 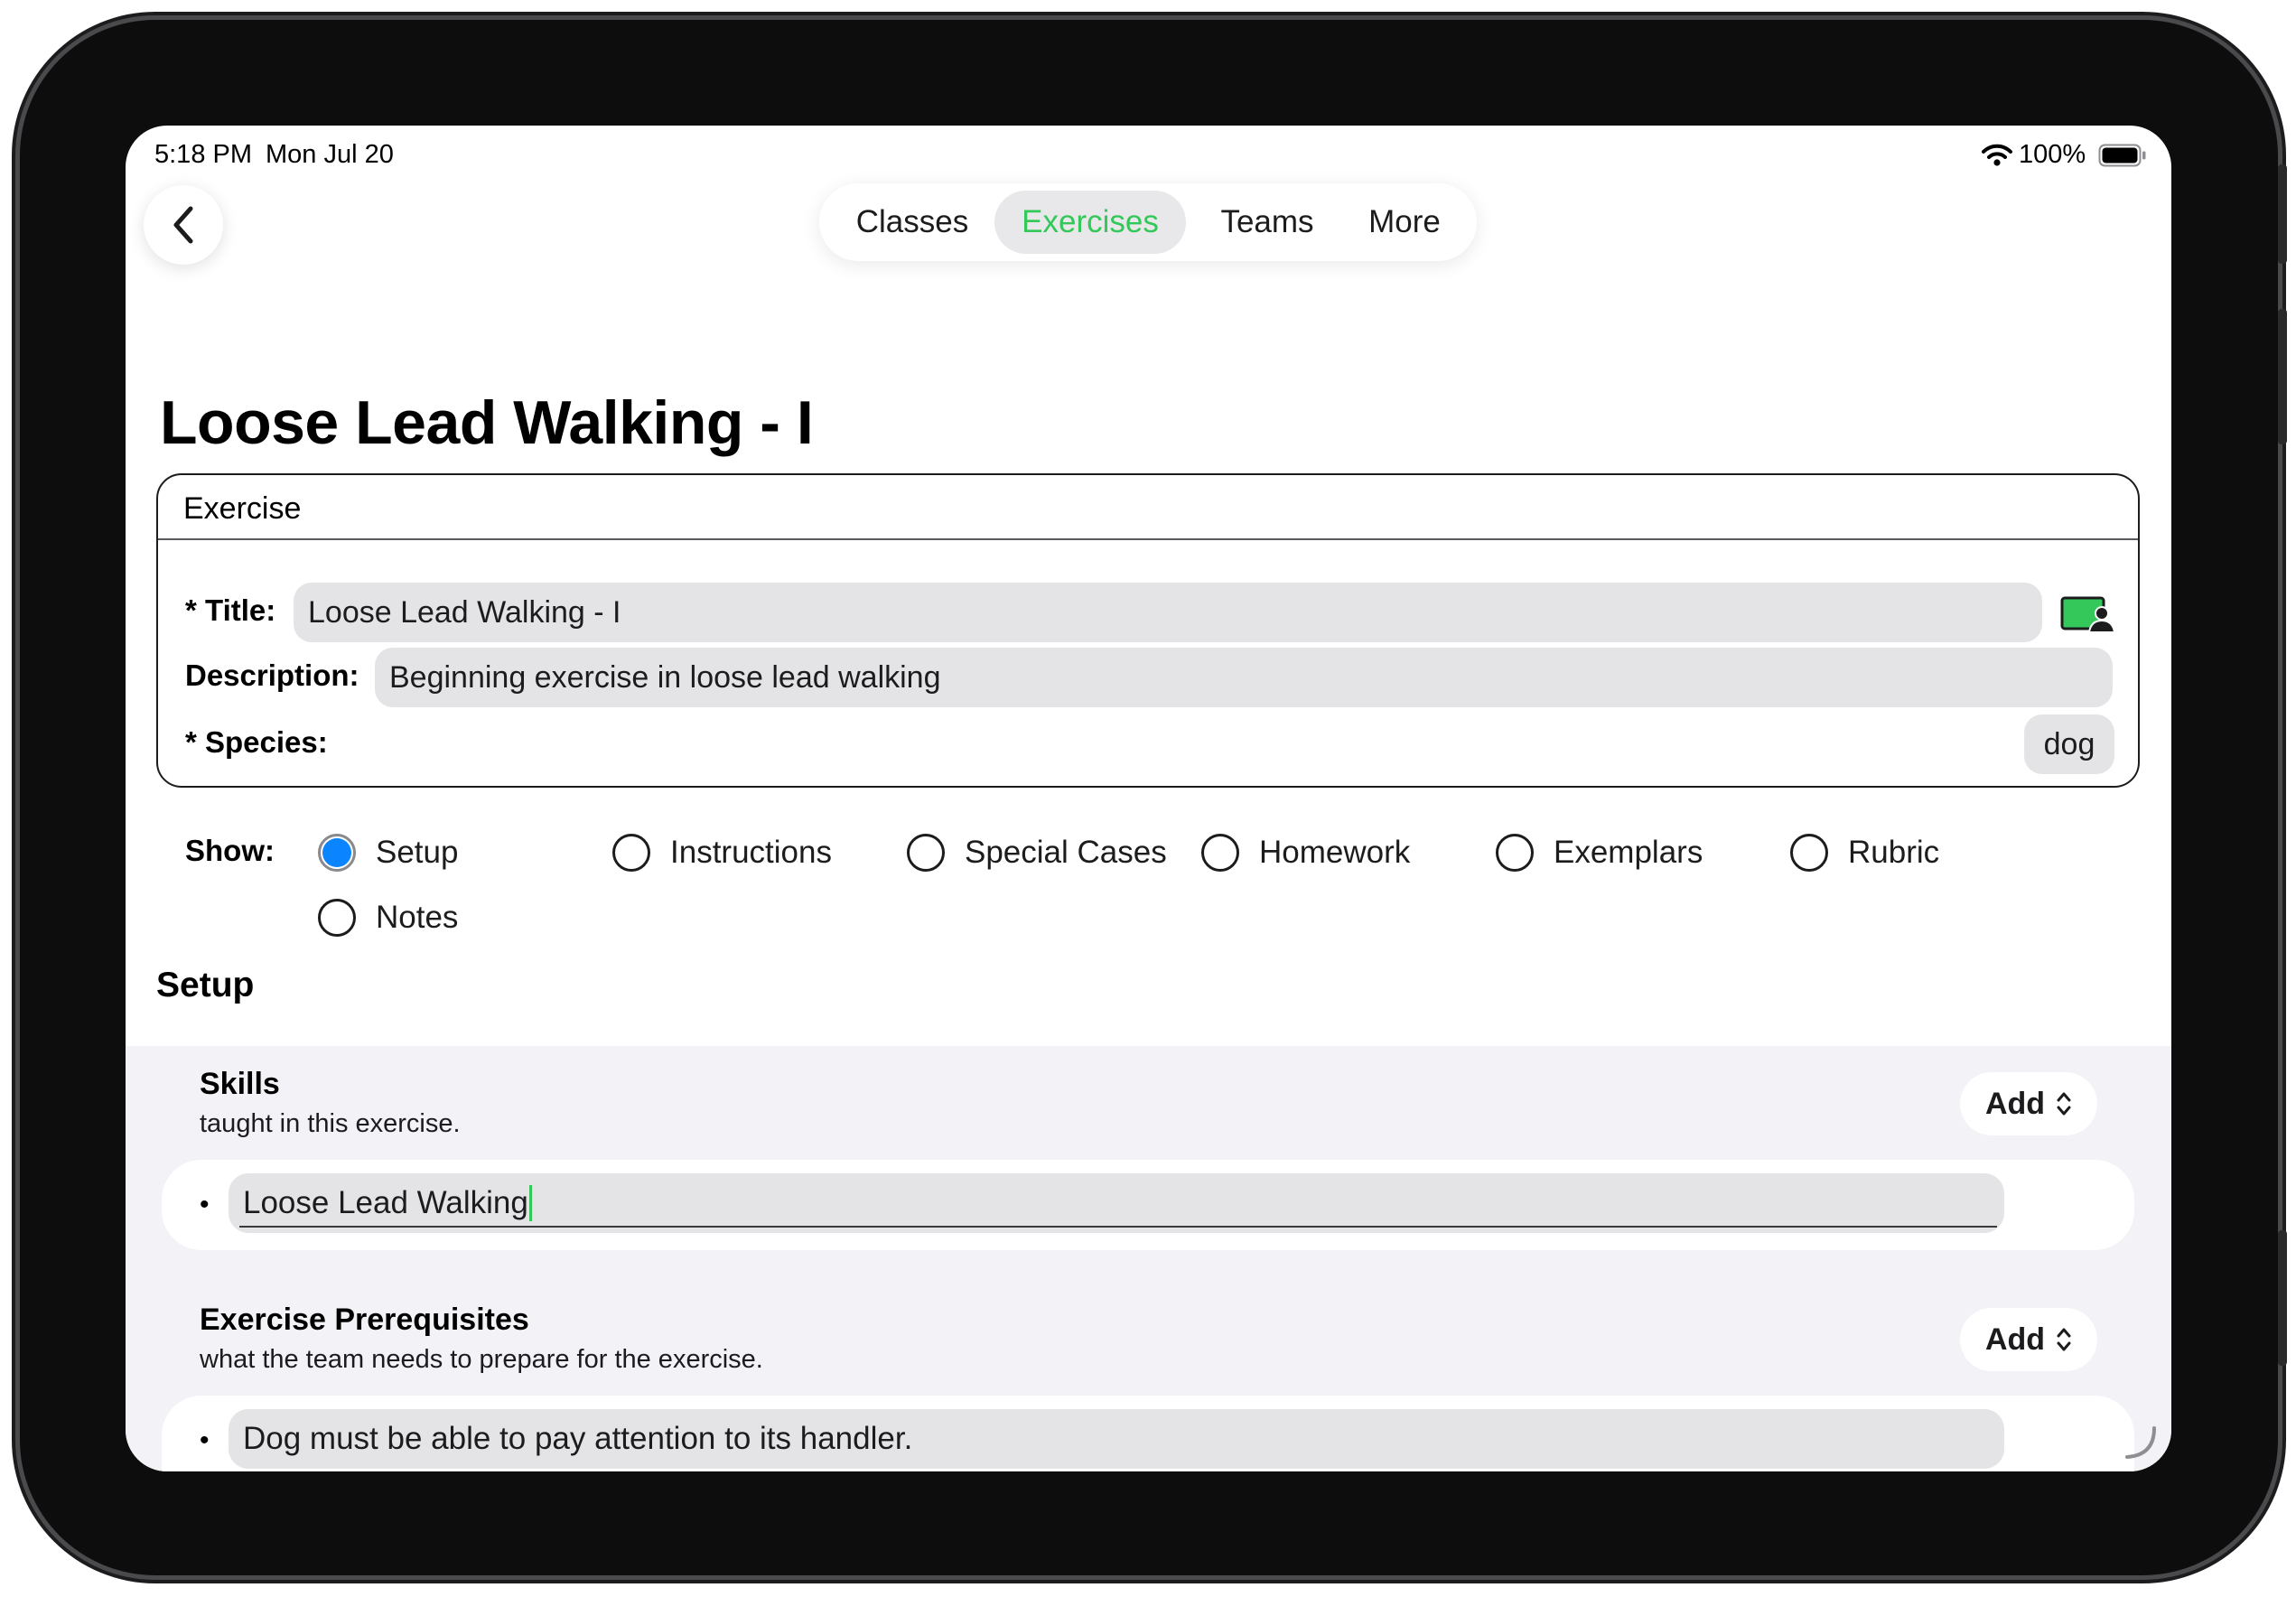 I want to click on title-label: * Title:, so click(x=230, y=610).